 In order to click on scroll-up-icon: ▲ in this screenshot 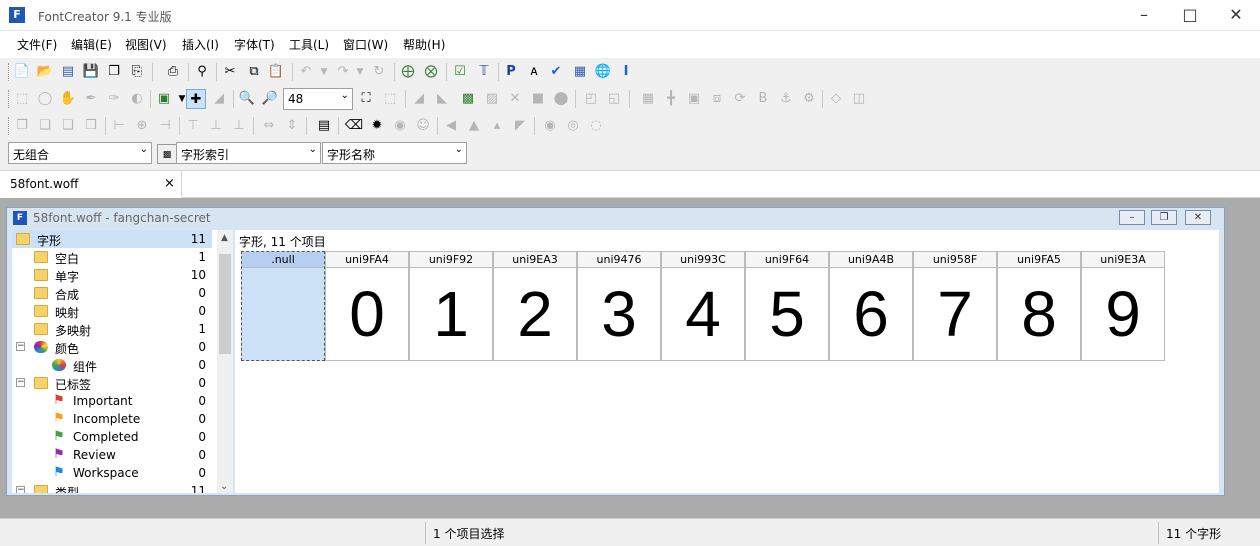, I will do `click(224, 238)`.